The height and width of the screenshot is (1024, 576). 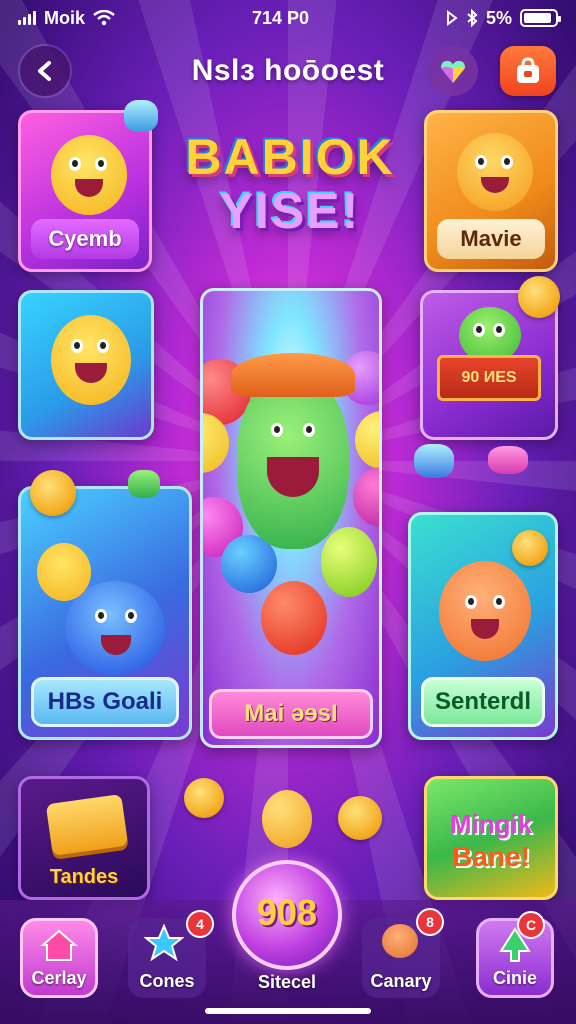 I want to click on card-label: Senterdl, so click(x=483, y=702).